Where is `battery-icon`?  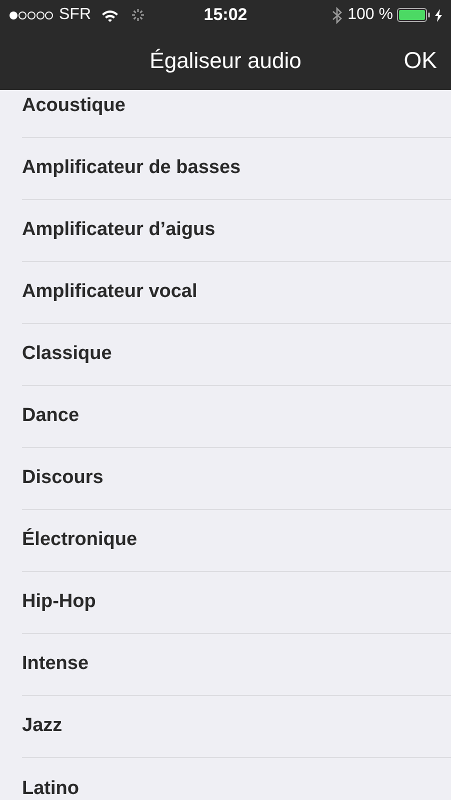 battery-icon is located at coordinates (414, 15).